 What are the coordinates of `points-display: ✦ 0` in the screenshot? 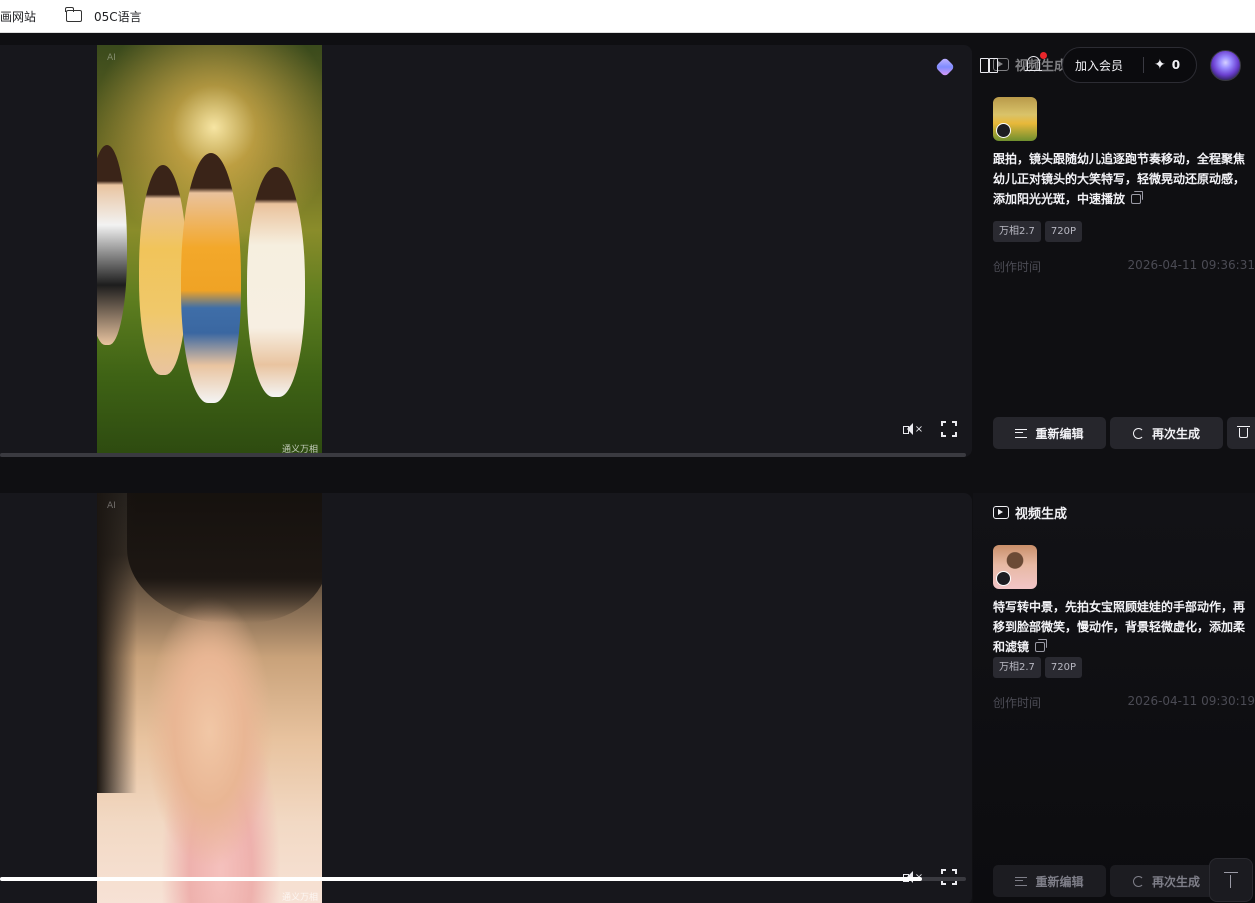 It's located at (1162, 65).